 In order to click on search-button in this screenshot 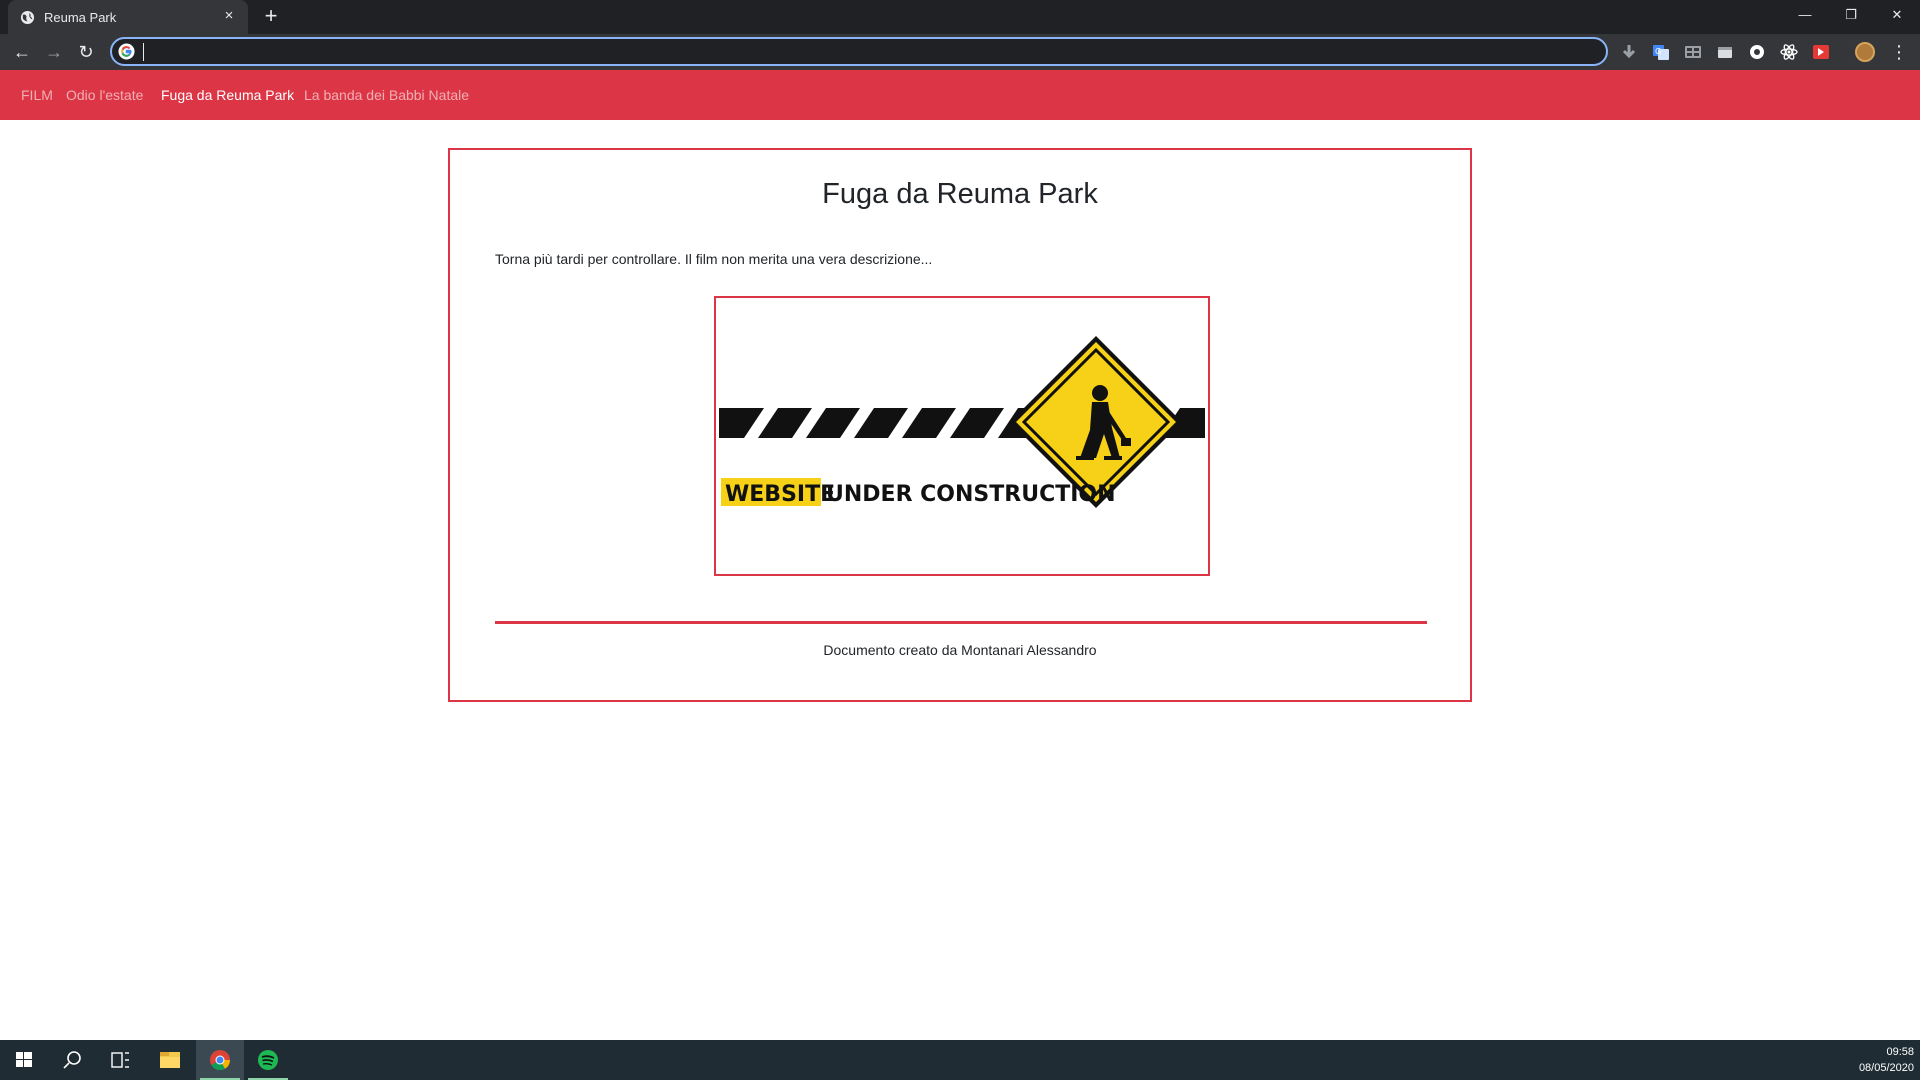, I will do `click(72, 1060)`.